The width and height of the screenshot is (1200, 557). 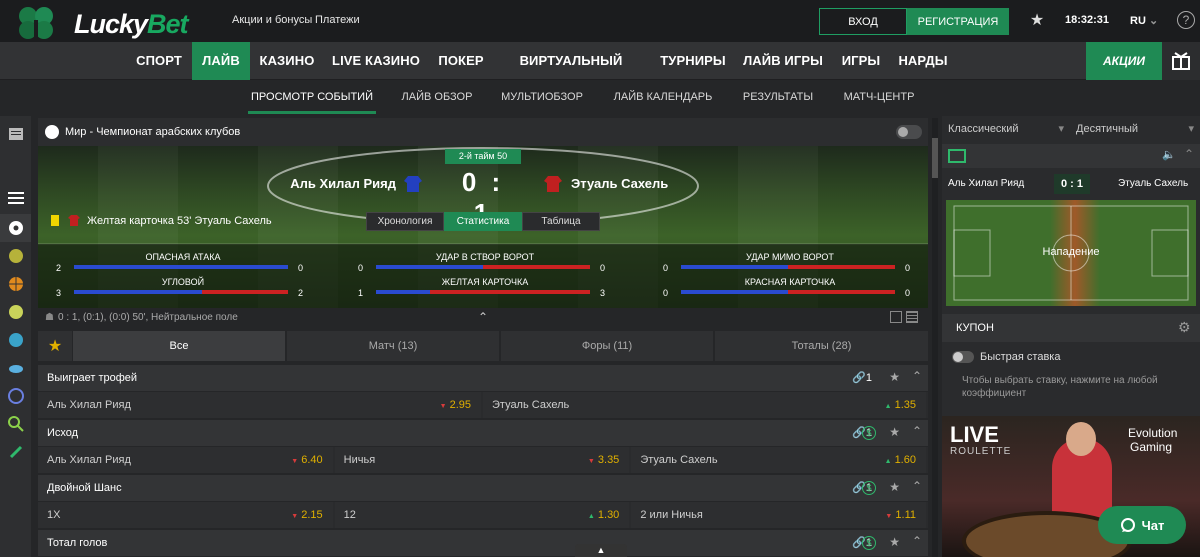 What do you see at coordinates (89, 460) in the screenshot?
I see `selection-name: Аль Хилал Рияд` at bounding box center [89, 460].